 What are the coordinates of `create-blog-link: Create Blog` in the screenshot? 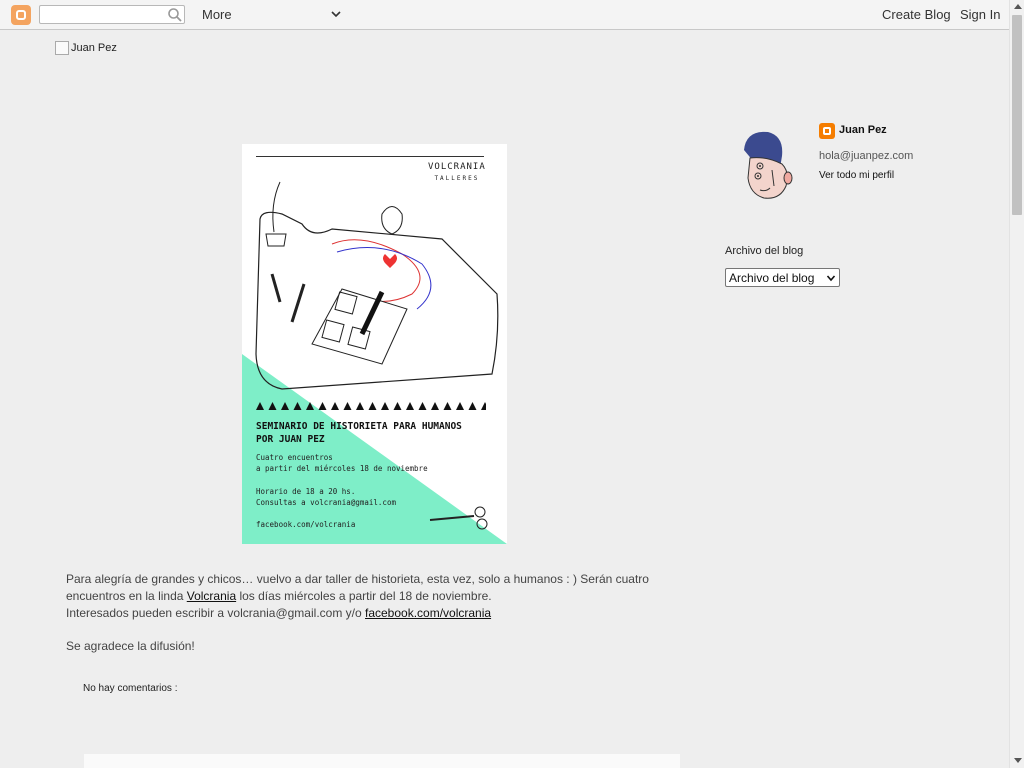 It's located at (916, 14).